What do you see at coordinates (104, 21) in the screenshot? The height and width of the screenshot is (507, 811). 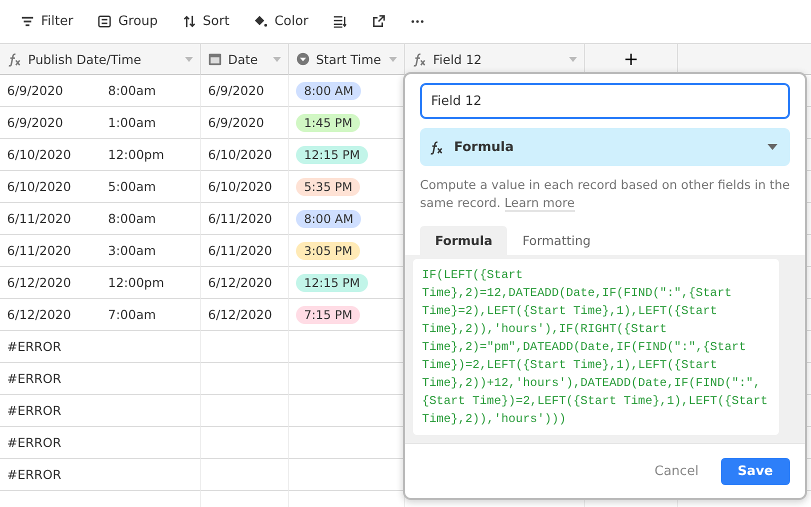 I see `list-icon` at bounding box center [104, 21].